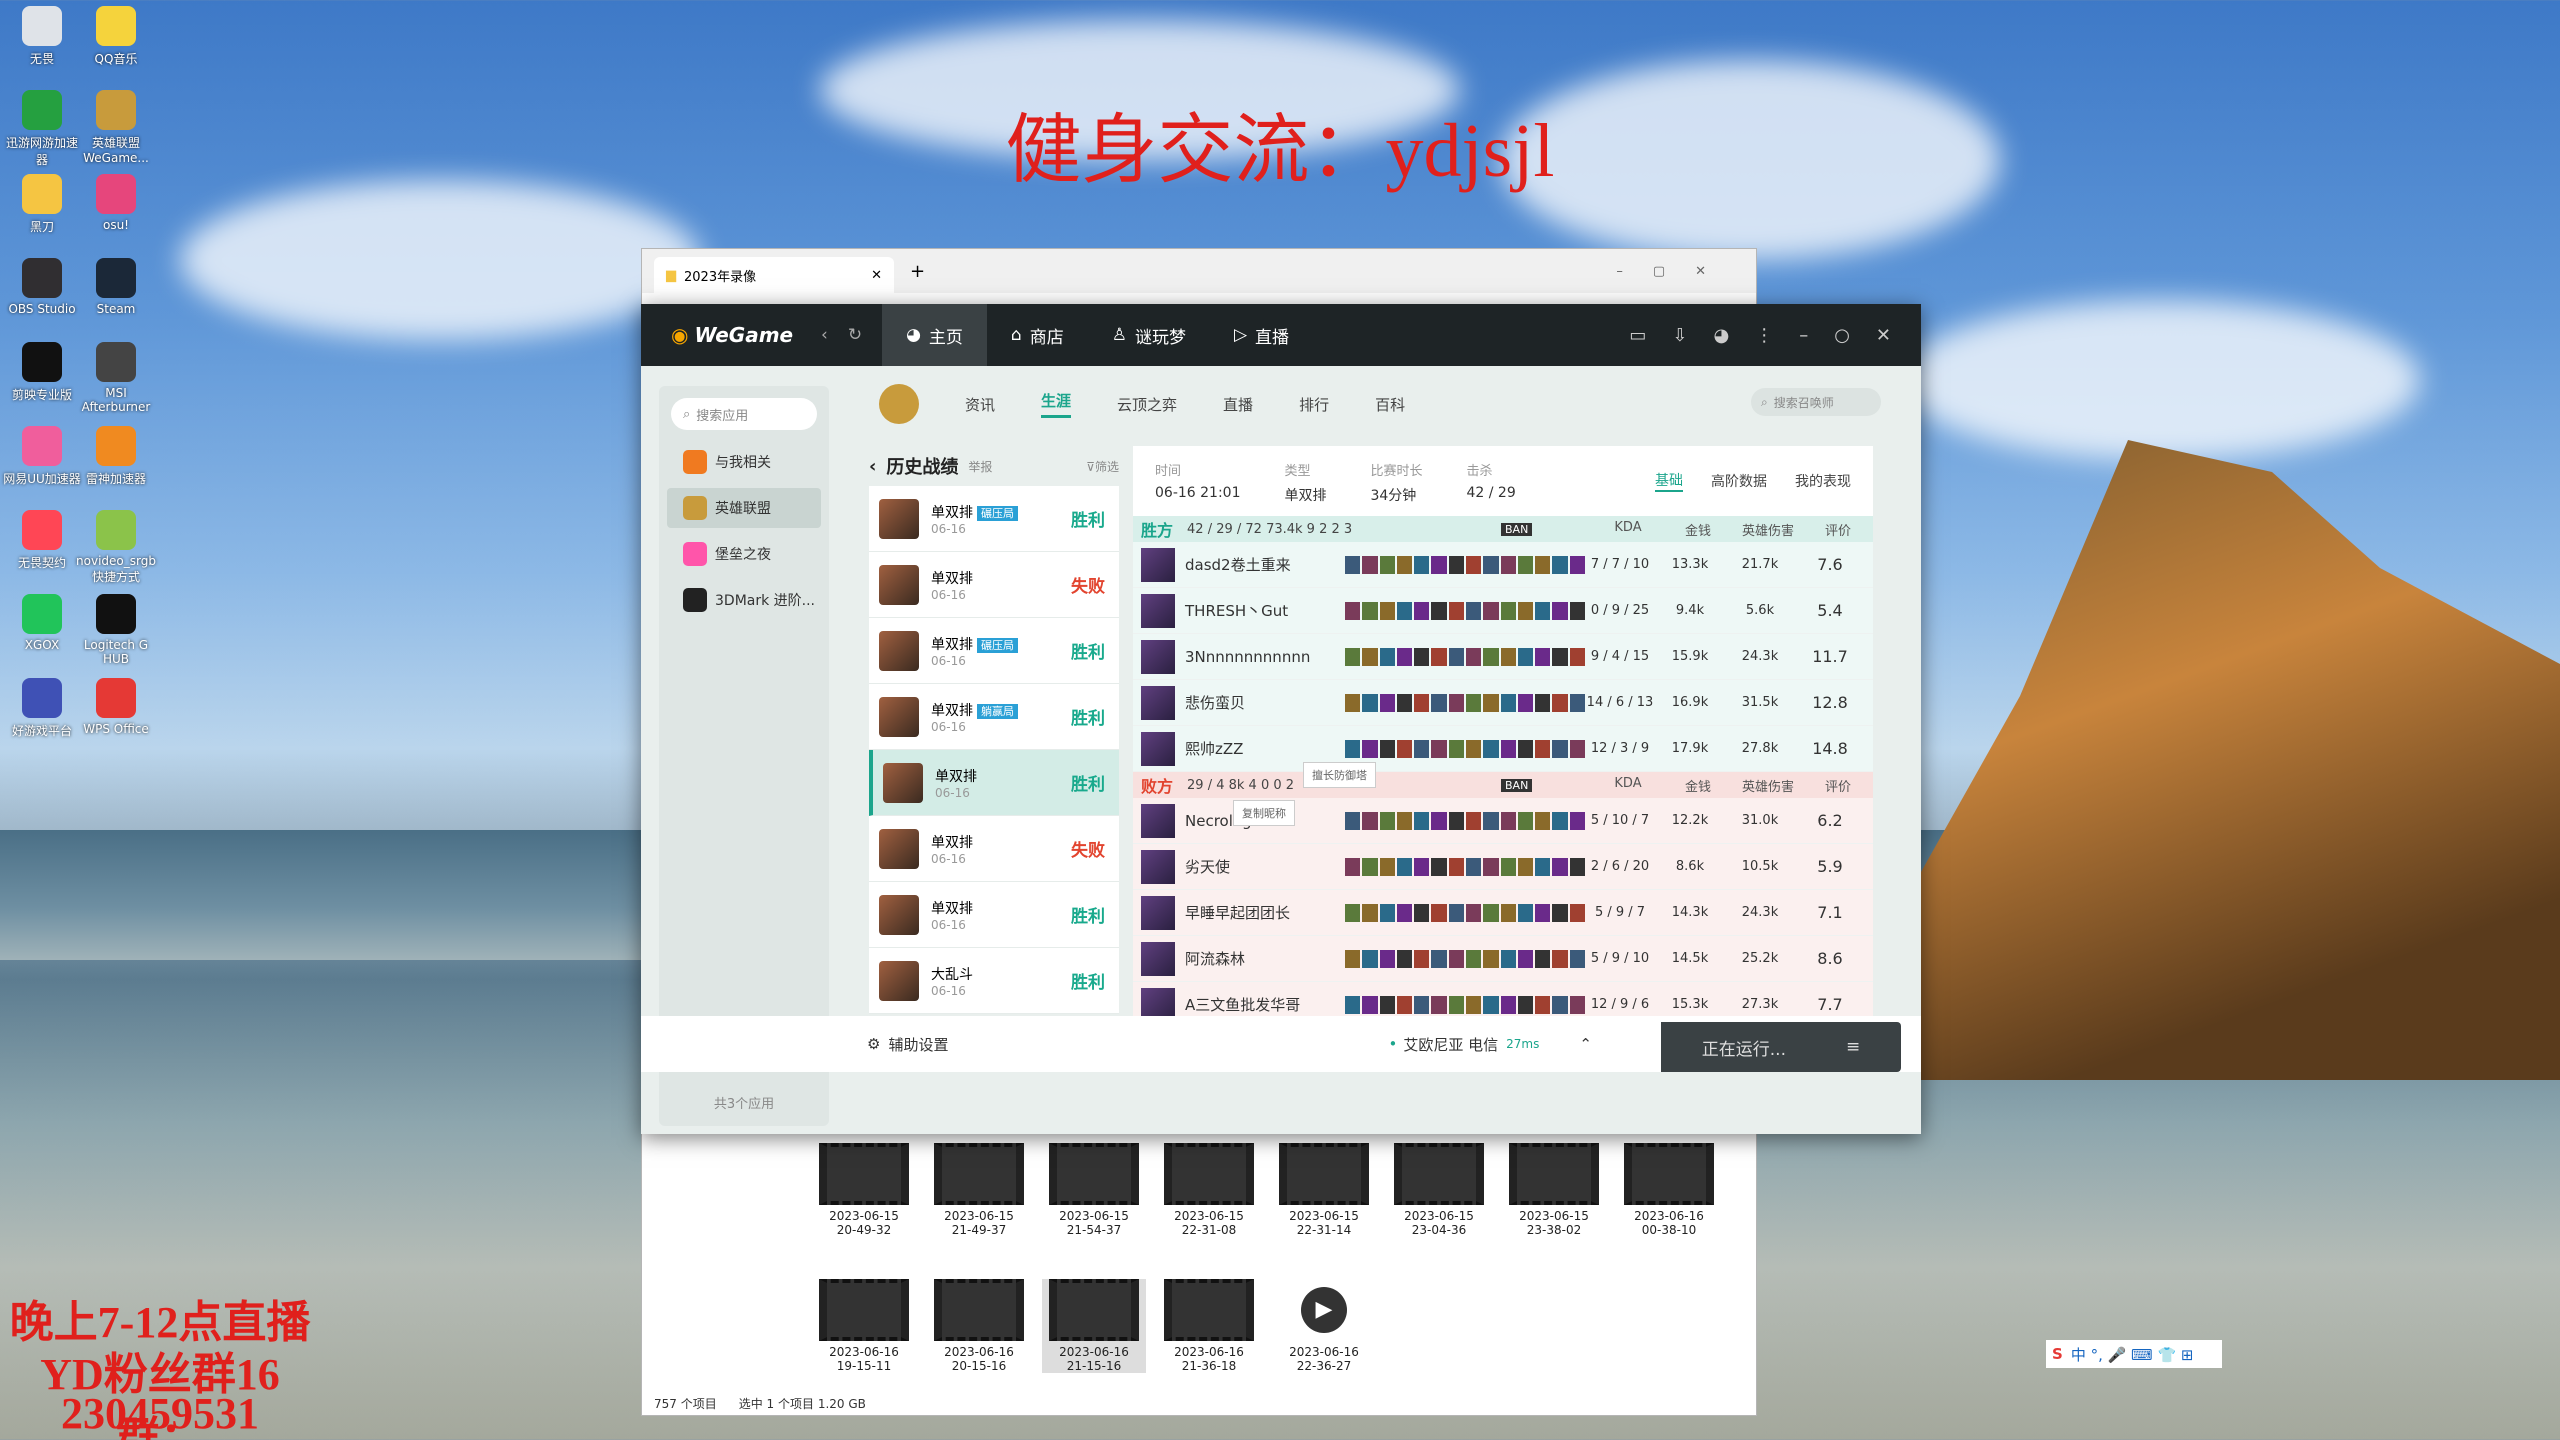 The height and width of the screenshot is (1440, 2560). I want to click on subnav-tab: 直播, so click(1238, 404).